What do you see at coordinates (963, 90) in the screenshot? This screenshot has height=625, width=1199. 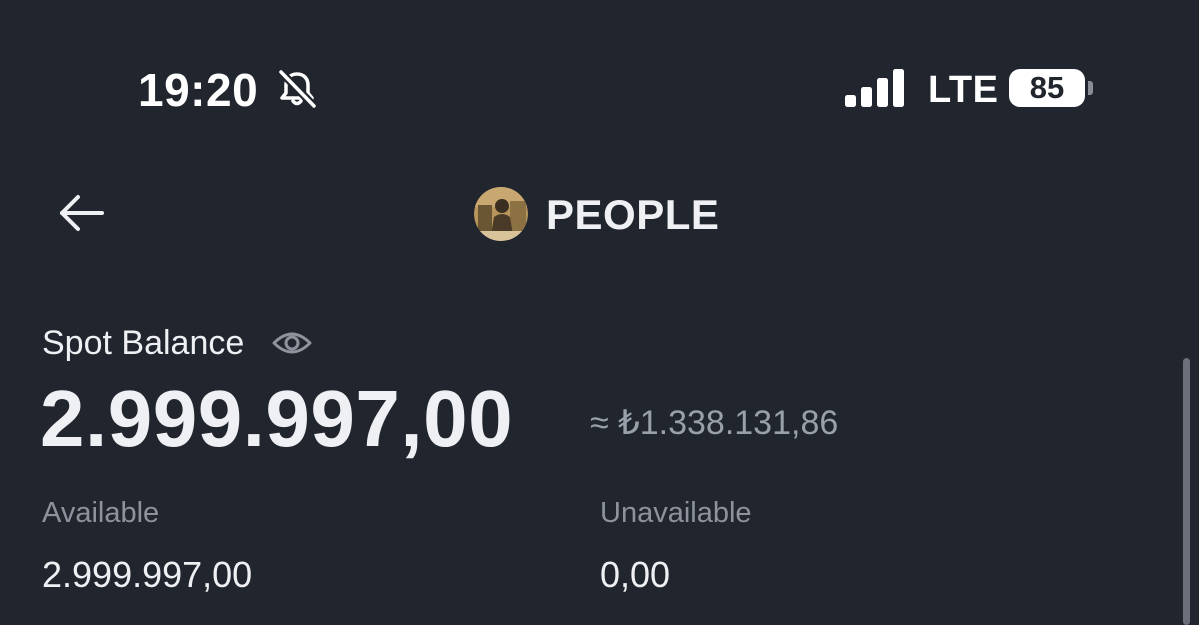 I see `network-type: LTE` at bounding box center [963, 90].